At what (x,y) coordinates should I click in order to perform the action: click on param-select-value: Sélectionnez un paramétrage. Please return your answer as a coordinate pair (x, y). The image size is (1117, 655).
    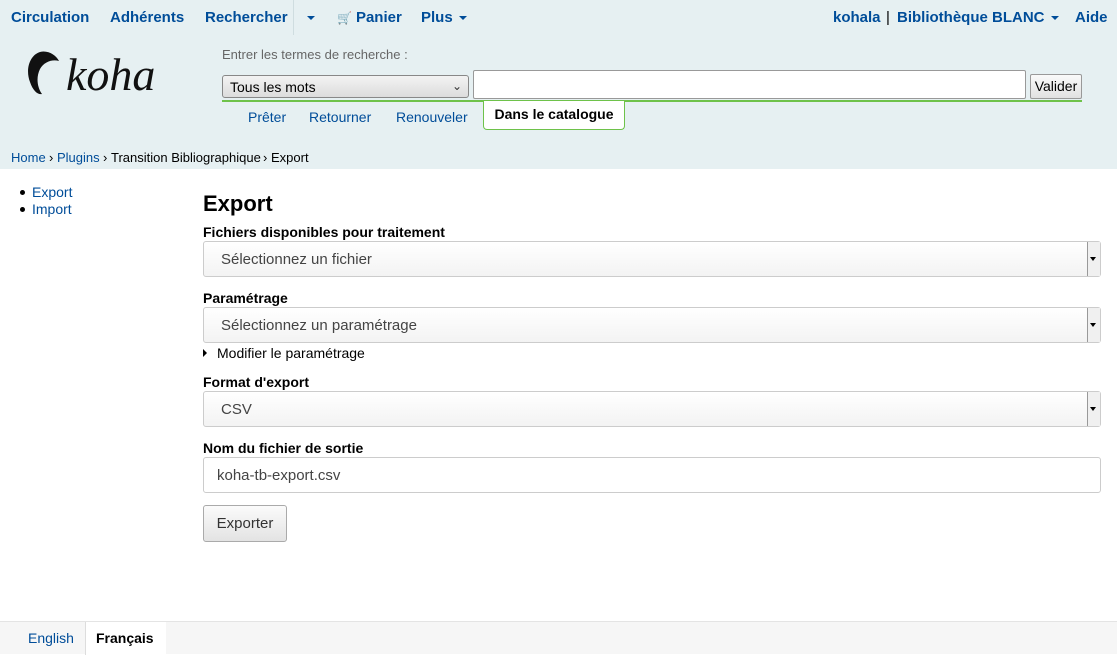
    Looking at the image, I should click on (319, 325).